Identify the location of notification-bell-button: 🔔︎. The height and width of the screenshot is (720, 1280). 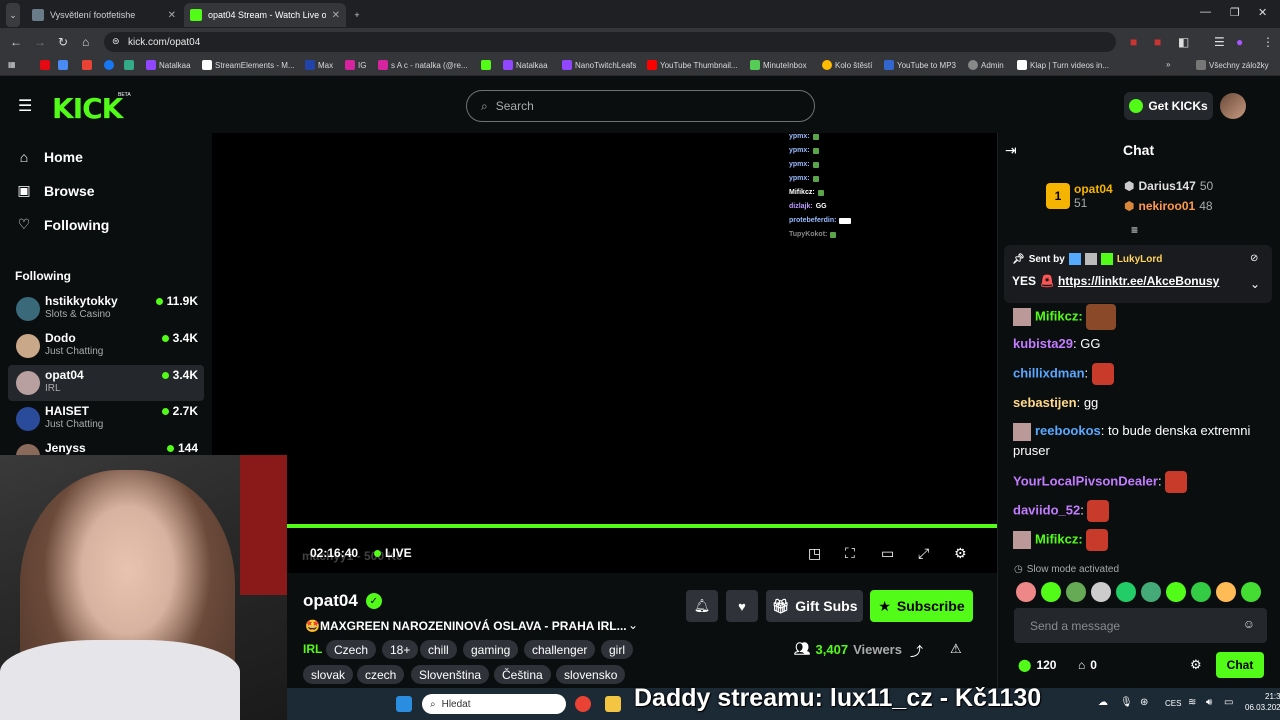
(702, 606).